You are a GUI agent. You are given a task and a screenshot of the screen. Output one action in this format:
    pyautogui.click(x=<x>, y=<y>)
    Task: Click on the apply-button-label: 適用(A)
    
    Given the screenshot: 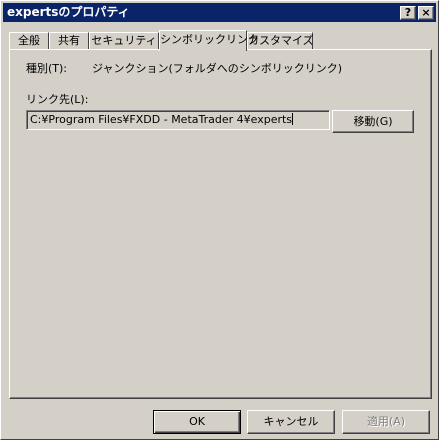 What is the action you would take?
    pyautogui.click(x=386, y=421)
    